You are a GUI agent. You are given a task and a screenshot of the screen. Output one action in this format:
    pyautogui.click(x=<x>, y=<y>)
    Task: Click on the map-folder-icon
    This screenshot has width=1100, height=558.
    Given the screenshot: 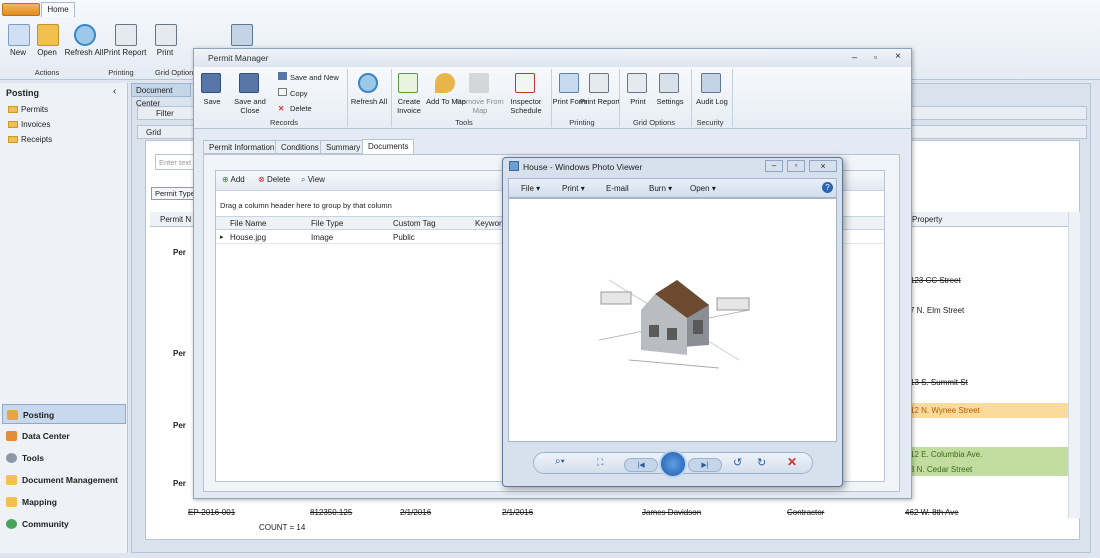 What is the action you would take?
    pyautogui.click(x=11, y=502)
    